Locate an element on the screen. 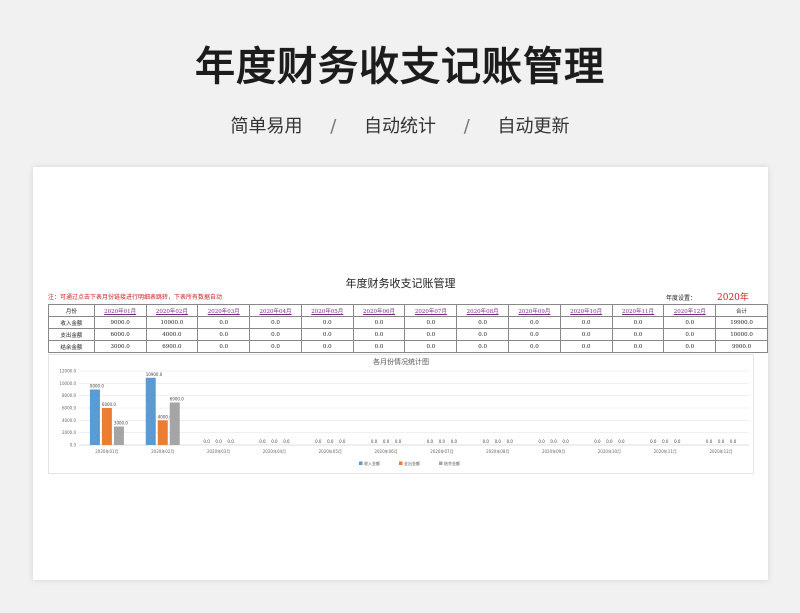 This screenshot has width=800, height=613. x-tick-label: 2020年06月 is located at coordinates (385, 451).